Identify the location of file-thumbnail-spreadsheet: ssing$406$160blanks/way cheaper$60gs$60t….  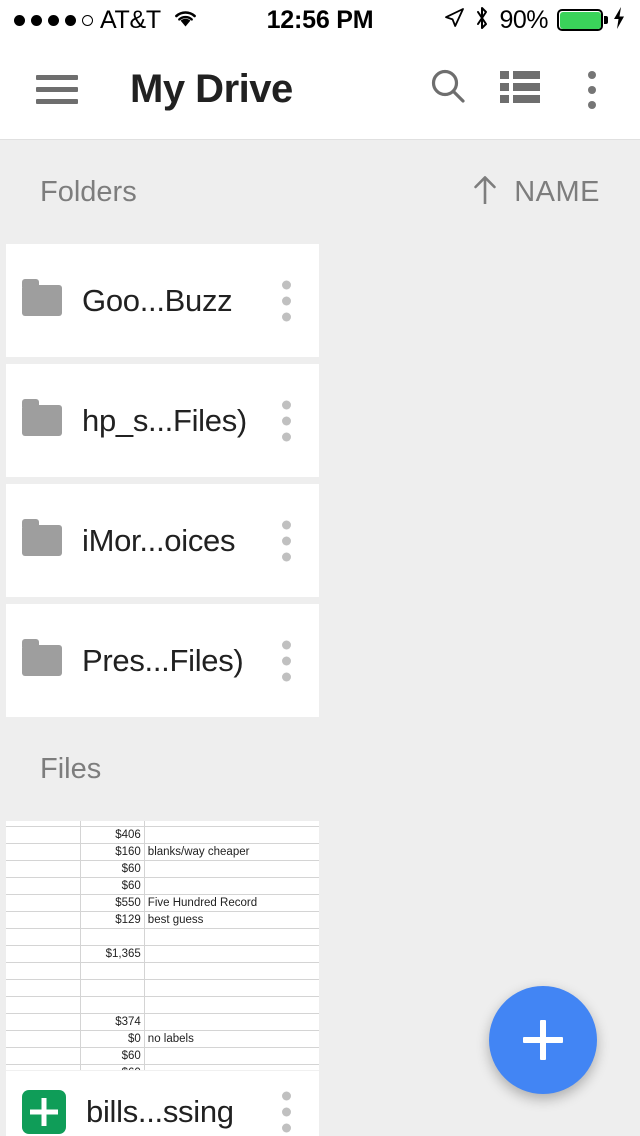
(162, 946).